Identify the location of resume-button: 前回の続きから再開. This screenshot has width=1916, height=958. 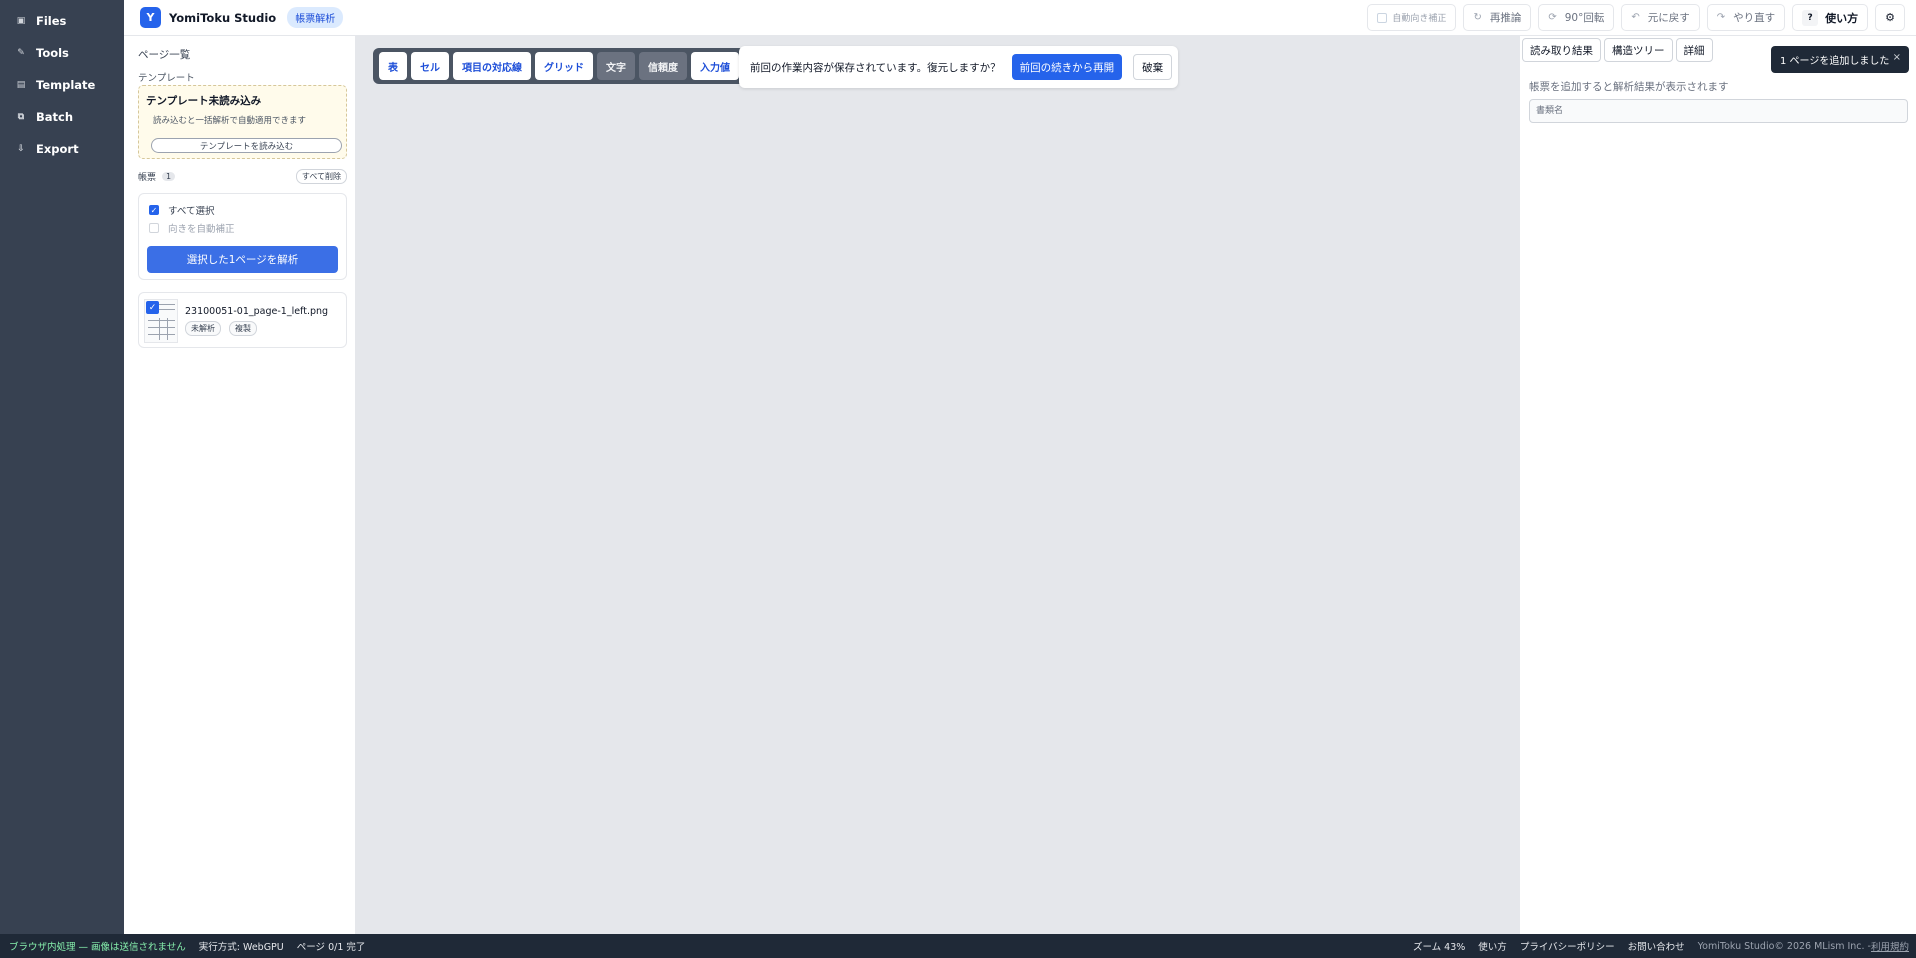
(1067, 67).